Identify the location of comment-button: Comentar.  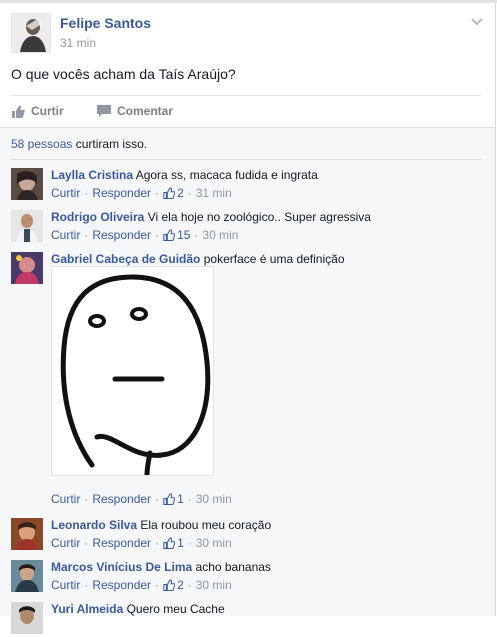
(135, 111).